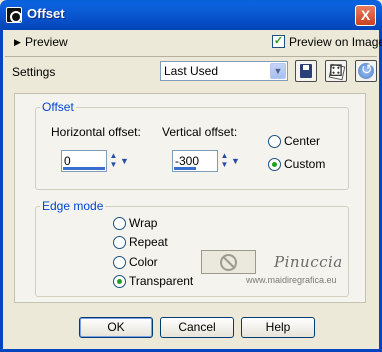 The width and height of the screenshot is (382, 352). Describe the element at coordinates (291, 280) in the screenshot. I see `watermark-url: www.maidiregrafica.eu` at that location.